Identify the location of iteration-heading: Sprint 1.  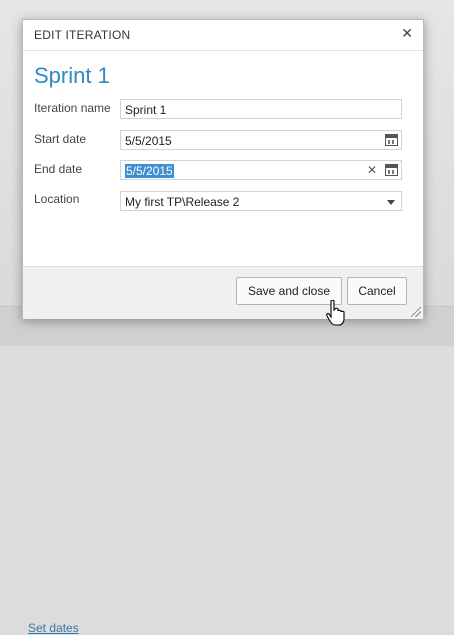
(72, 75).